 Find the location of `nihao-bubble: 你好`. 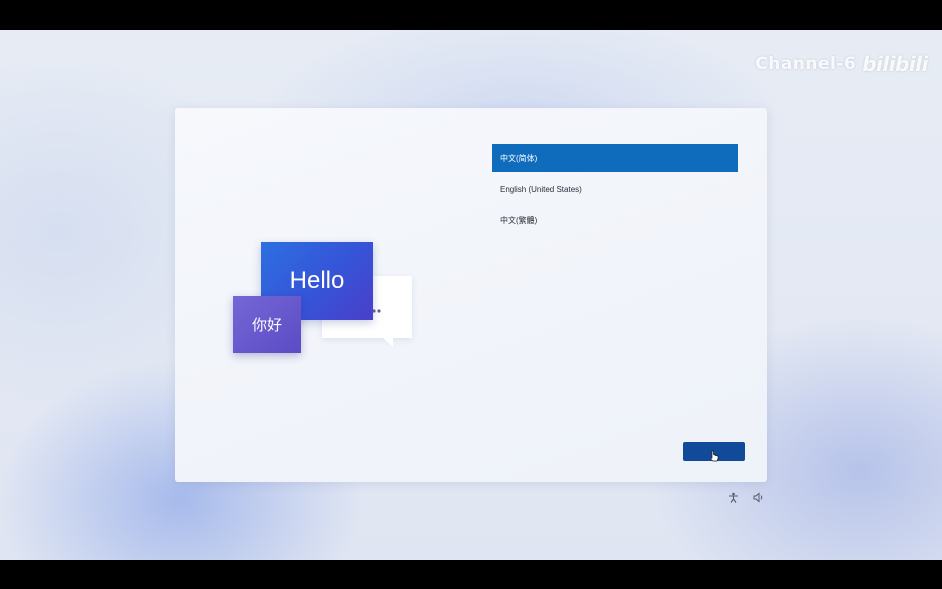

nihao-bubble: 你好 is located at coordinates (267, 324).